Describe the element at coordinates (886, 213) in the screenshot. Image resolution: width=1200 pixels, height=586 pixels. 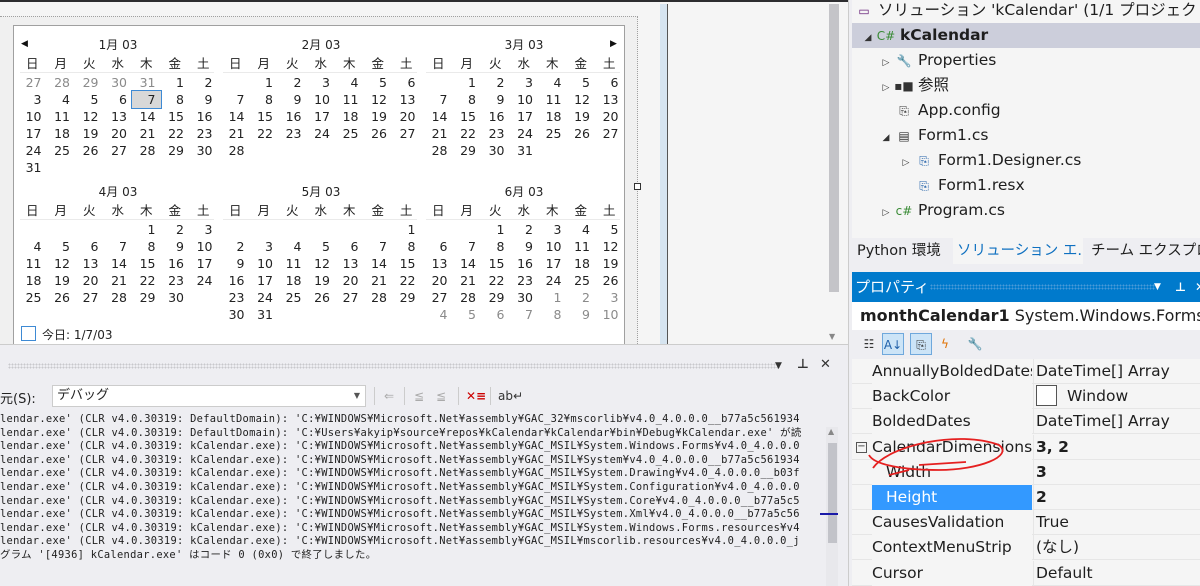
I see `expand-toggle-icon: ▷` at that location.